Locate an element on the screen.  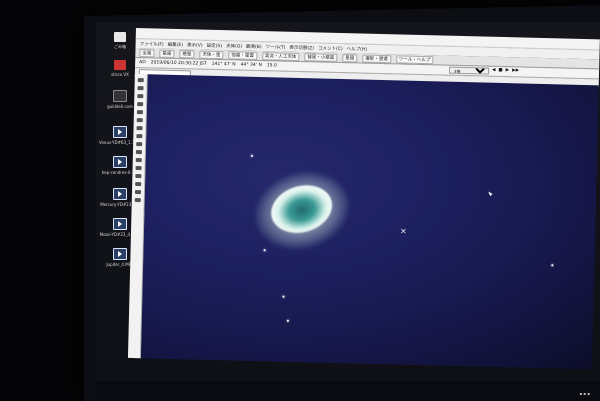
toolbar-button: 星図 is located at coordinates (350, 57).